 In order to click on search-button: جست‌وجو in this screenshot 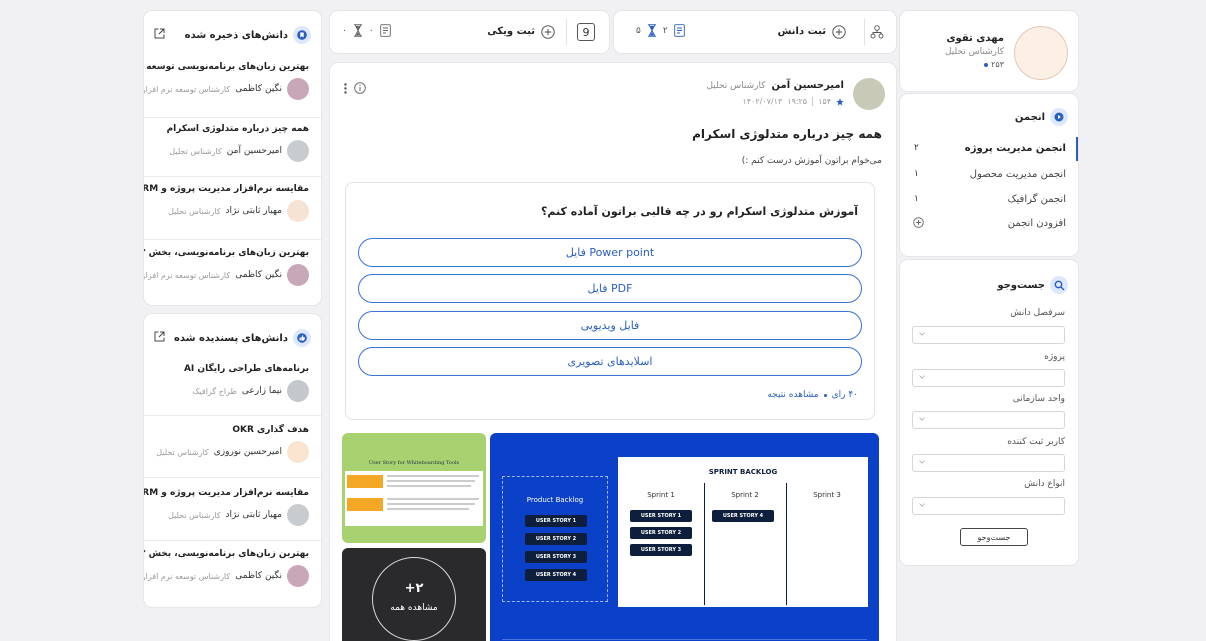, I will do `click(994, 537)`.